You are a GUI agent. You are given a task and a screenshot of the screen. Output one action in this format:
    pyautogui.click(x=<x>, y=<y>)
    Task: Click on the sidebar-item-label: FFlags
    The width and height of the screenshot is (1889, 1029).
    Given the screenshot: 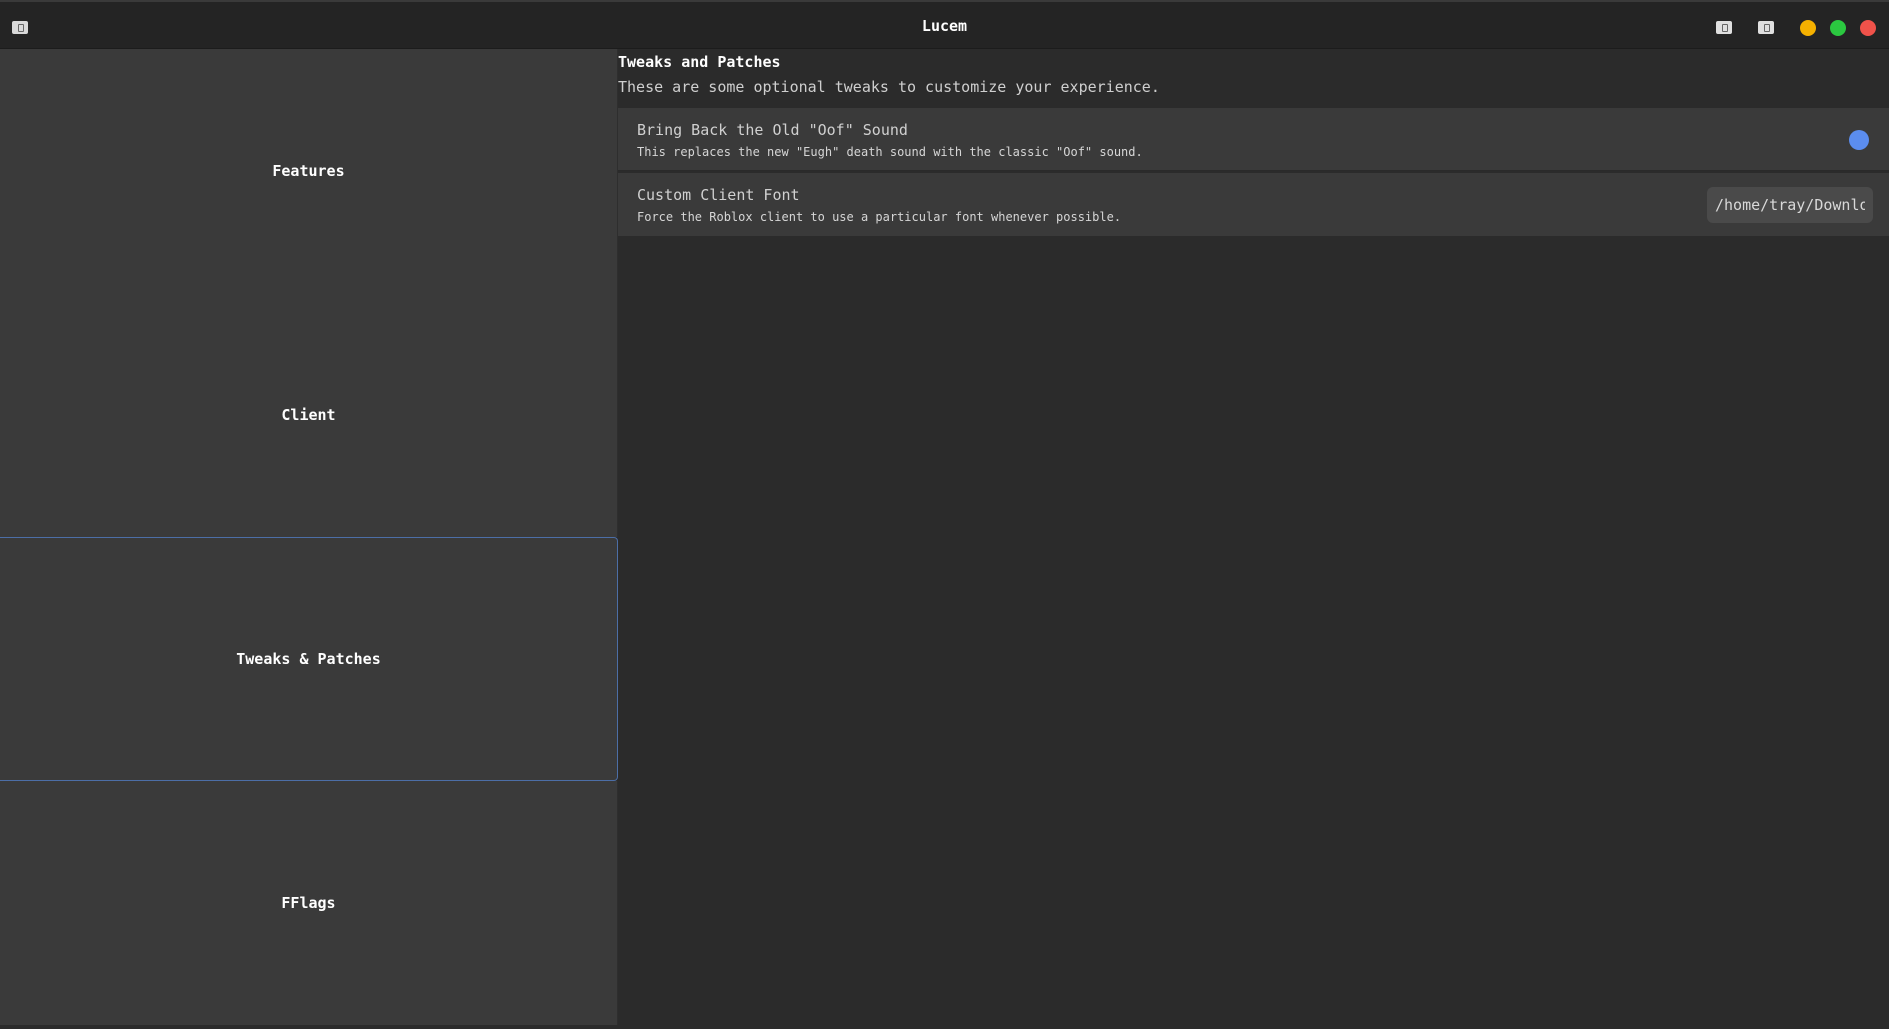 What is the action you would take?
    pyautogui.click(x=308, y=903)
    